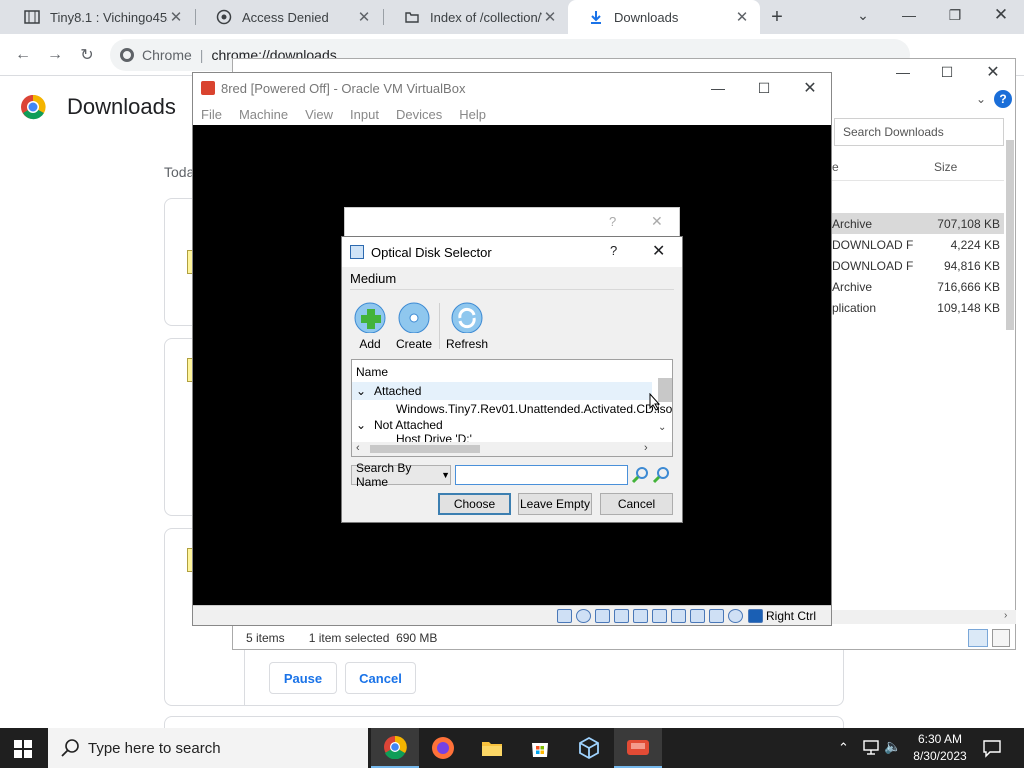 This screenshot has height=768, width=1024. What do you see at coordinates (638, 748) in the screenshot?
I see `vm-taskbar-icon` at bounding box center [638, 748].